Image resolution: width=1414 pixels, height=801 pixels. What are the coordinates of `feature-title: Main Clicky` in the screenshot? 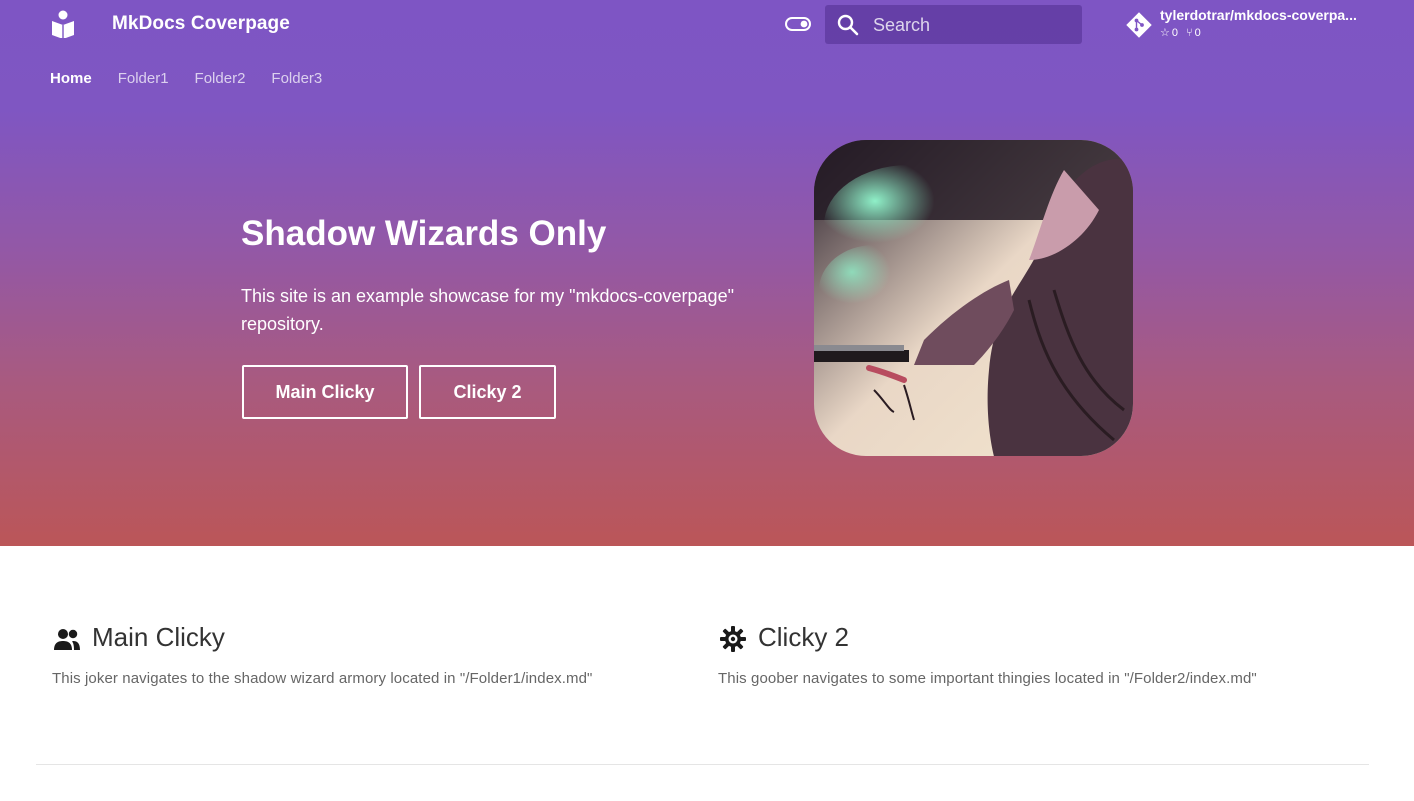 It's located at (158, 636).